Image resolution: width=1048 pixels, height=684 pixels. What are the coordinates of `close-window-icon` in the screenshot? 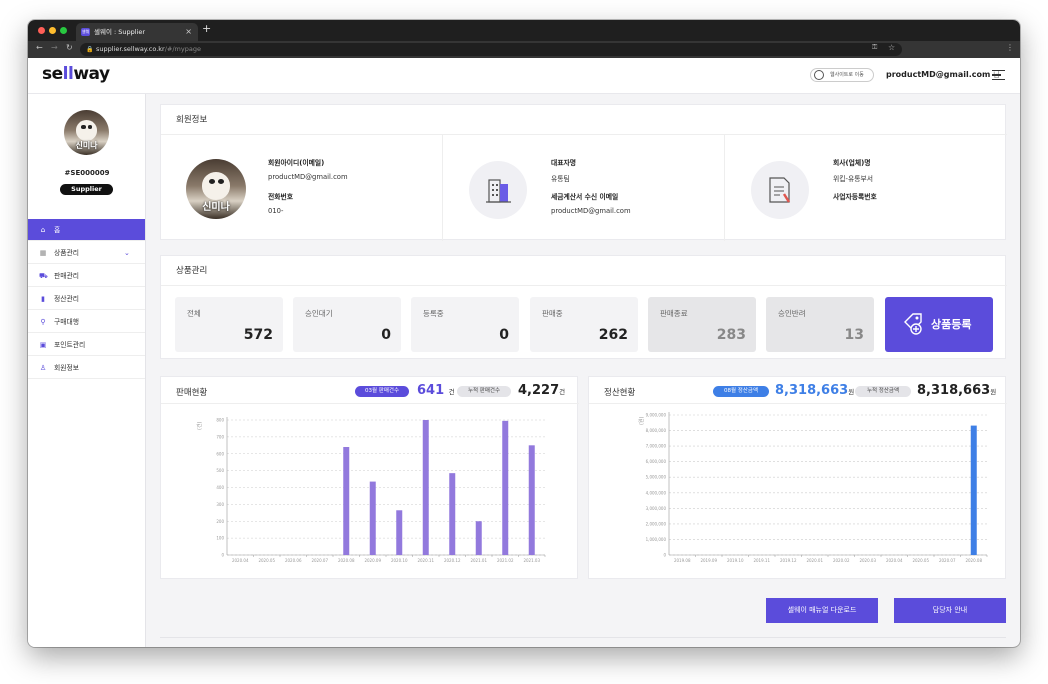 It's located at (41, 30).